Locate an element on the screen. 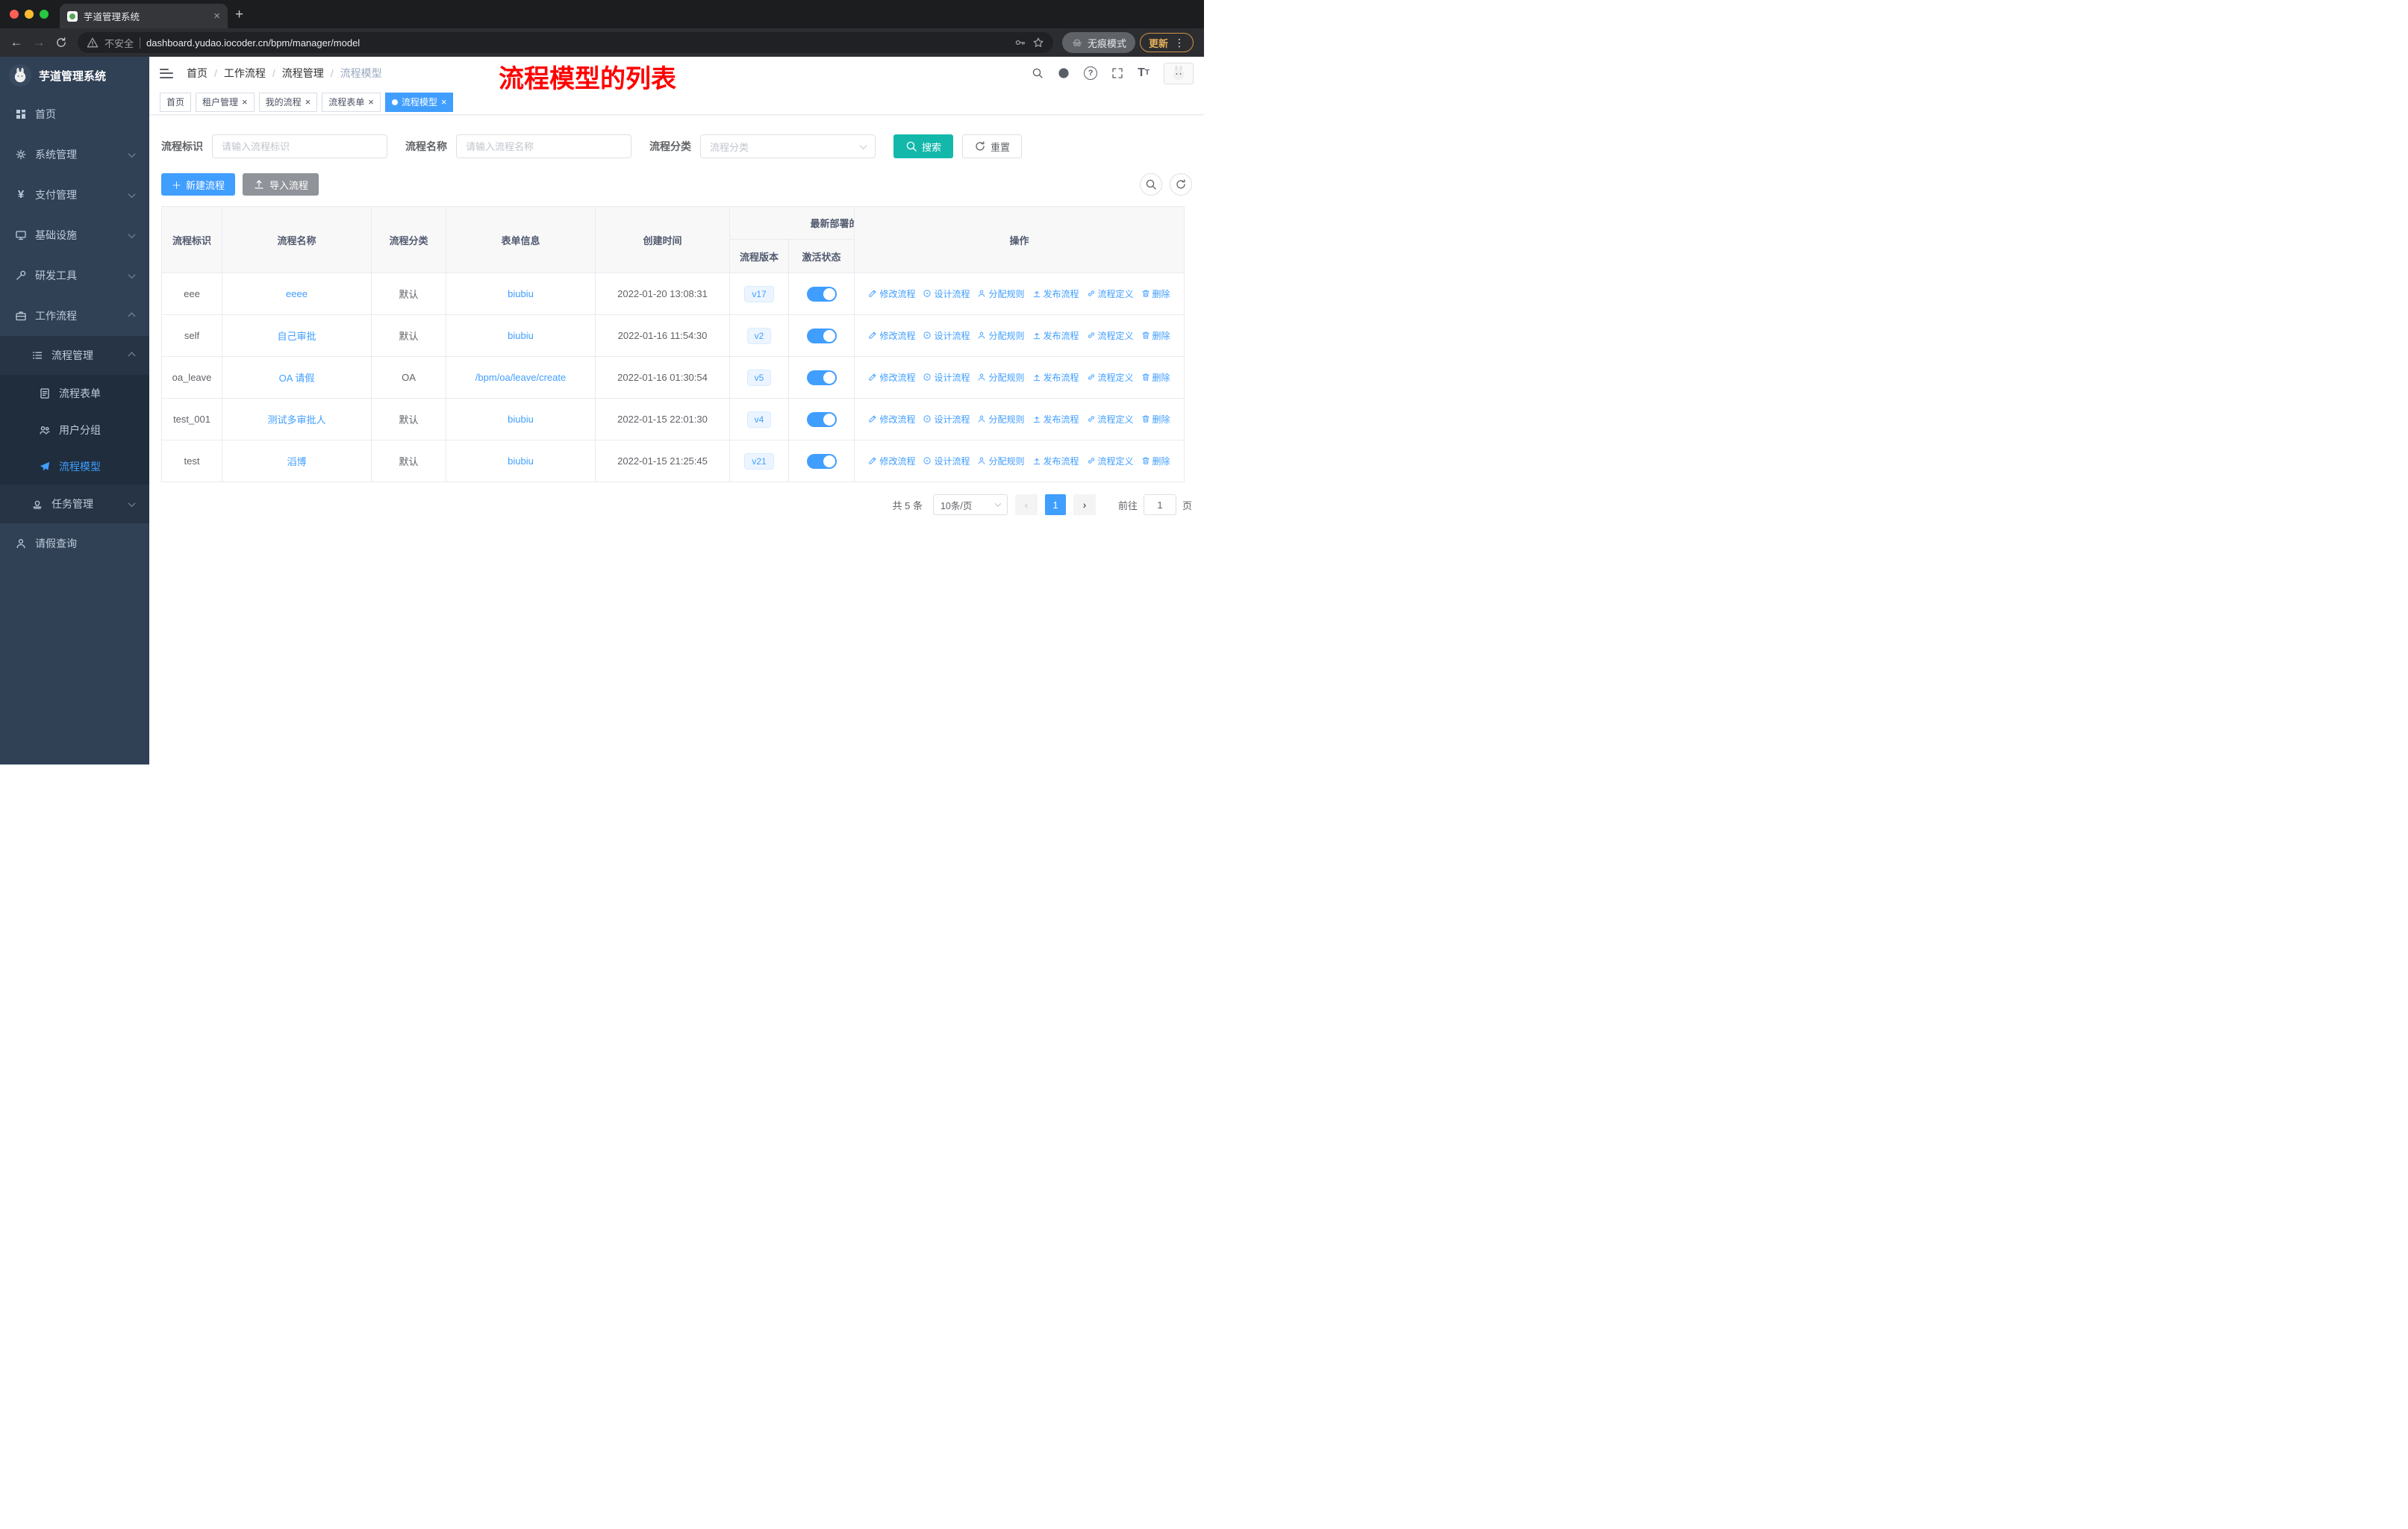 This screenshot has height=1529, width=2408. page-number-1: 1 is located at coordinates (1055, 504).